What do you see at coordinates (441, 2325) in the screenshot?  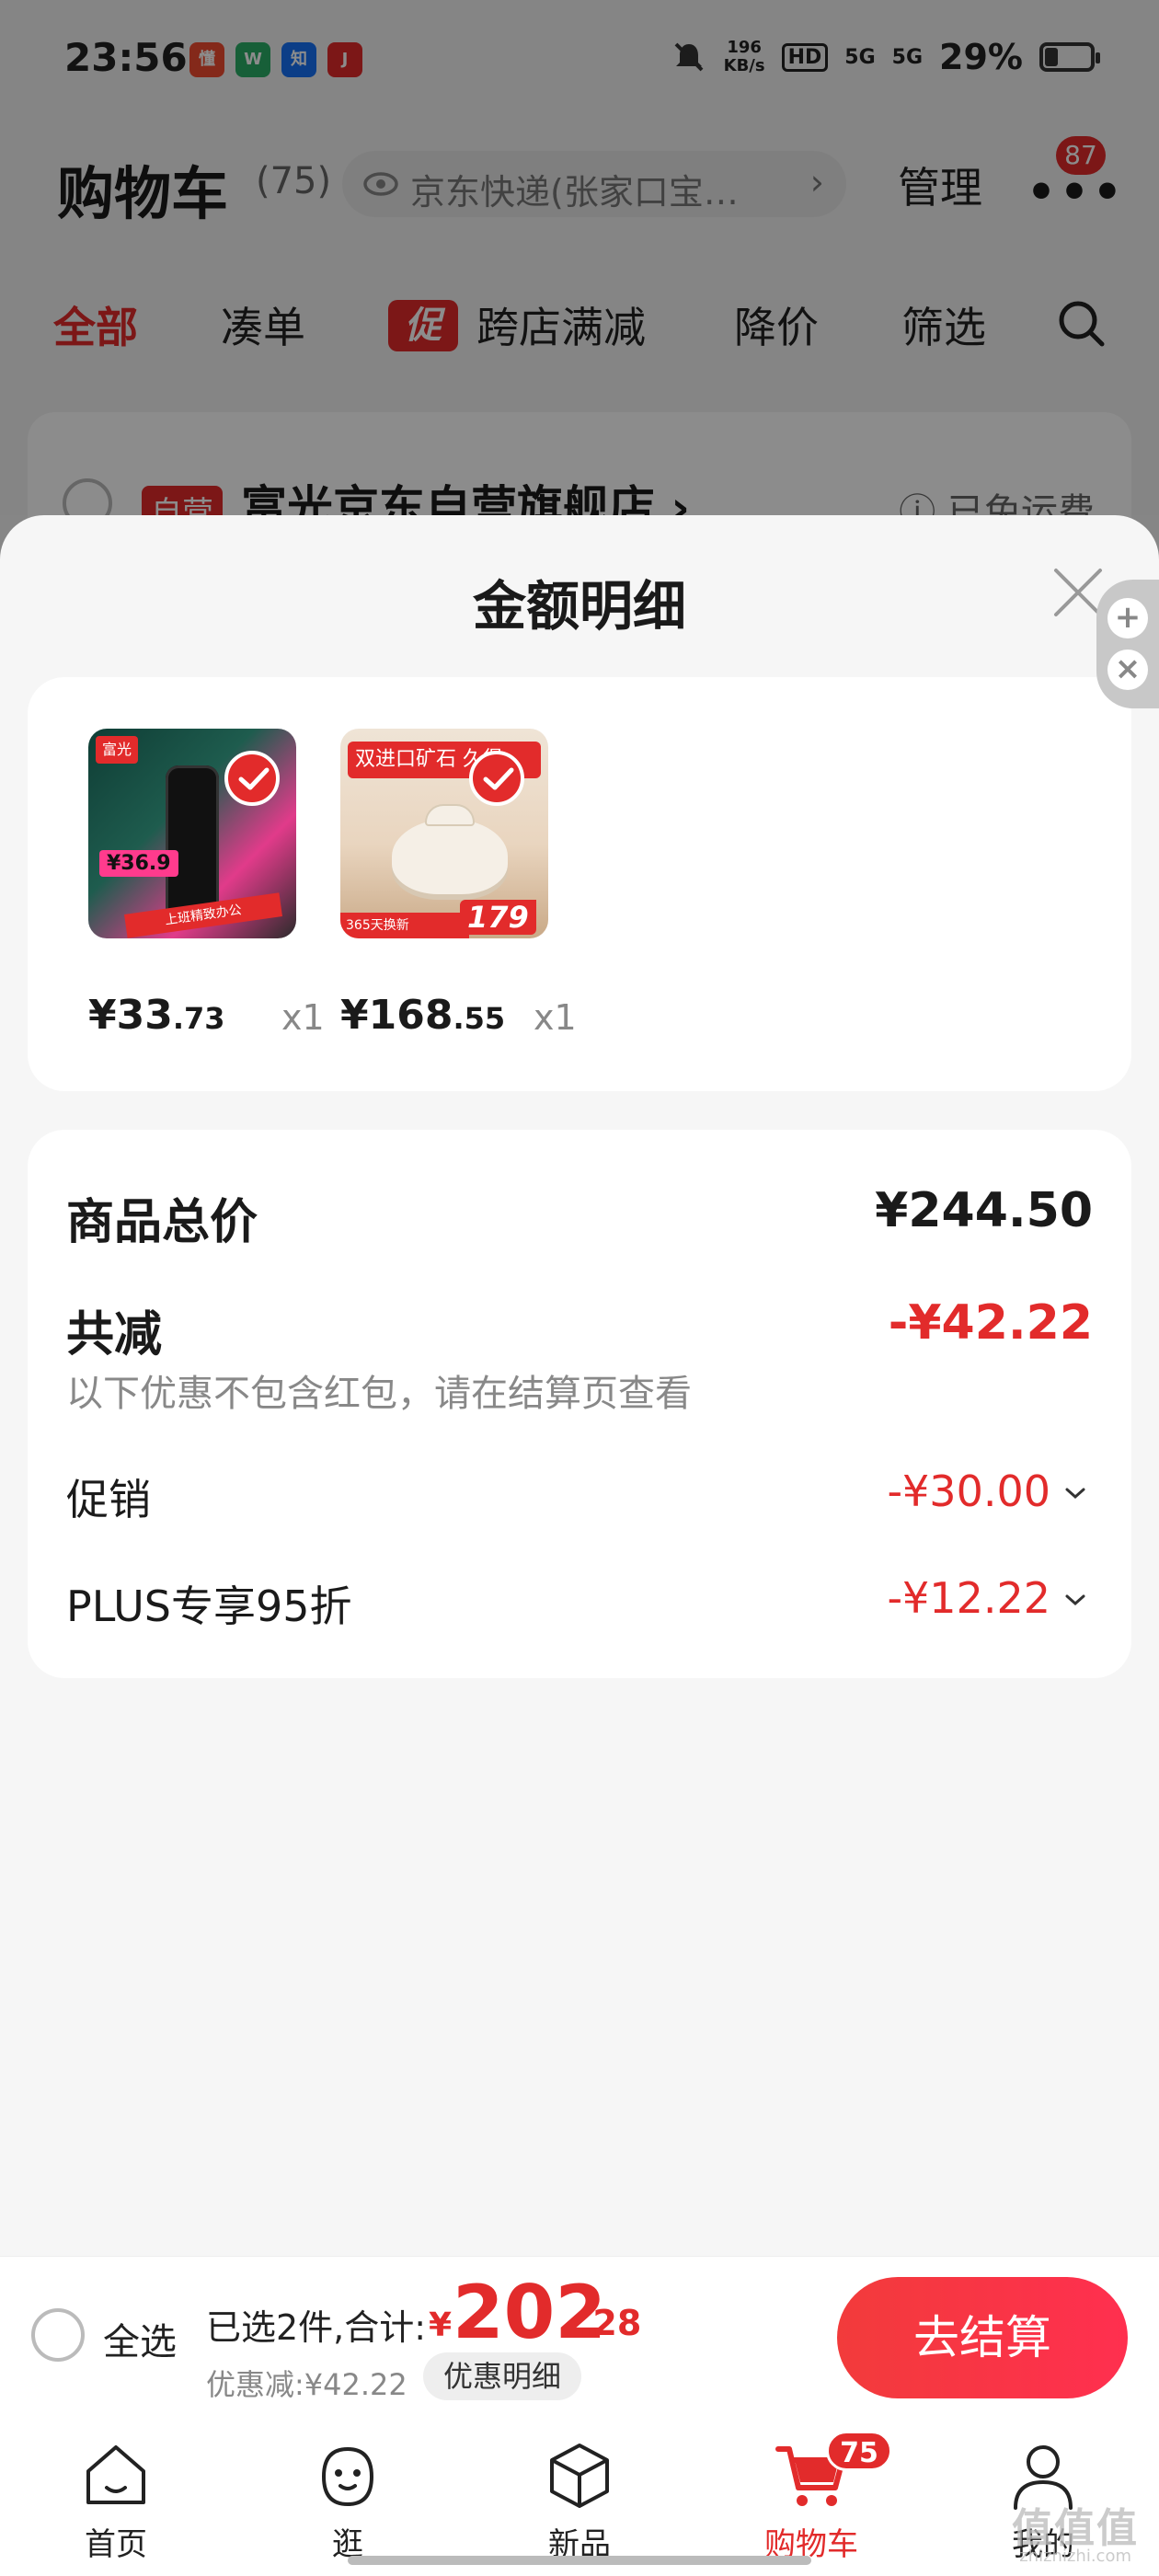 I see `total-currency: ¥` at bounding box center [441, 2325].